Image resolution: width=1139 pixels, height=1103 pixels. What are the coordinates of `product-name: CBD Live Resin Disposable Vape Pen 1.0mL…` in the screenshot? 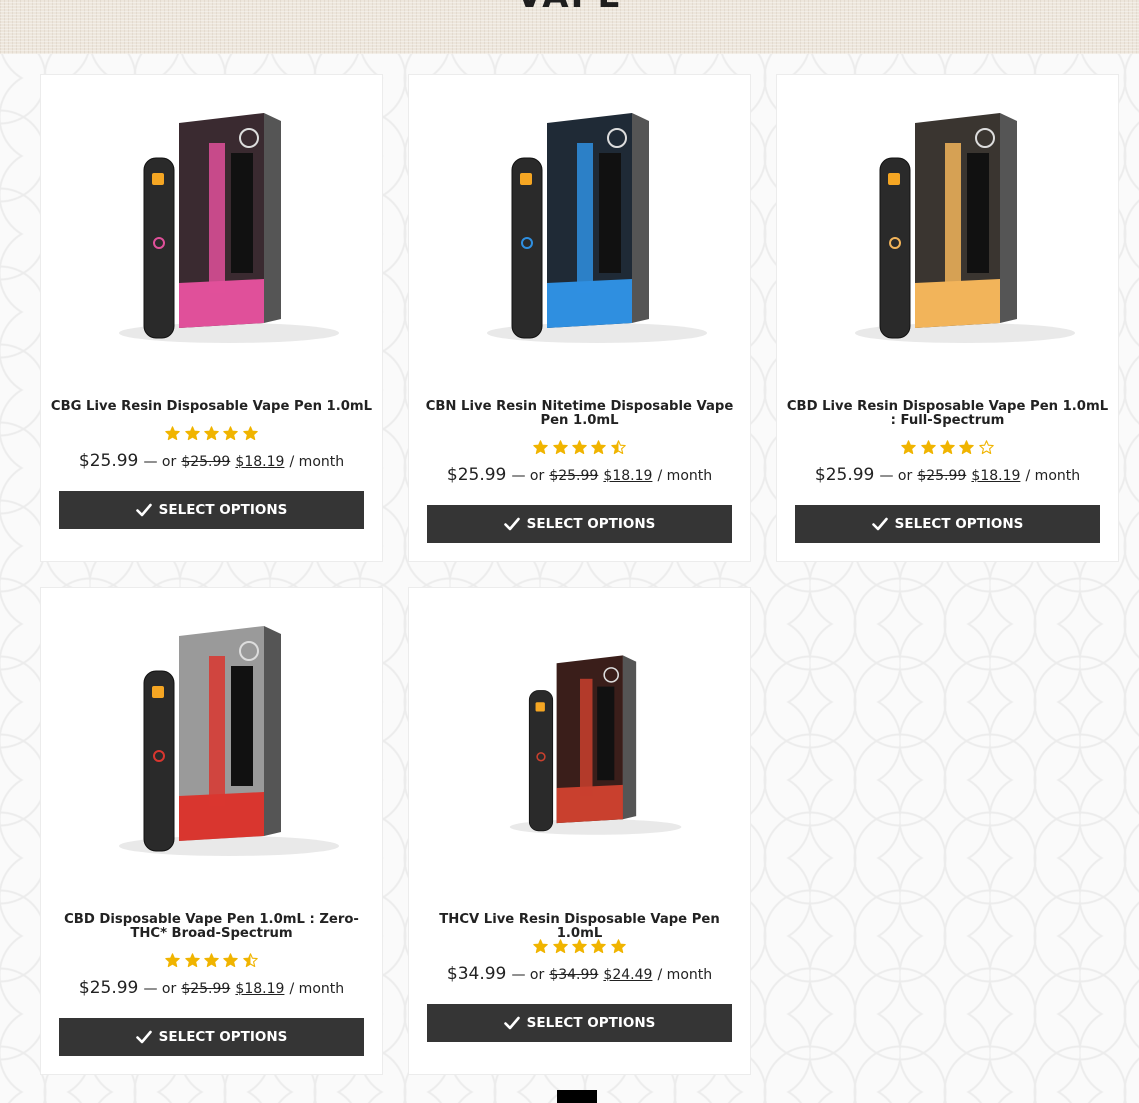 It's located at (947, 414).